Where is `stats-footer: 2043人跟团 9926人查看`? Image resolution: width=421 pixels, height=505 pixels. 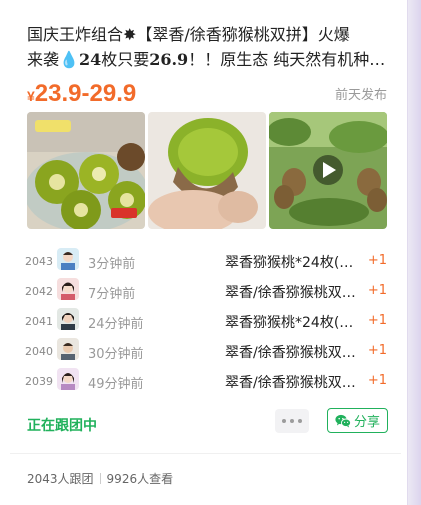
stats-footer: 2043人跟团 9926人查看 is located at coordinates (100, 478).